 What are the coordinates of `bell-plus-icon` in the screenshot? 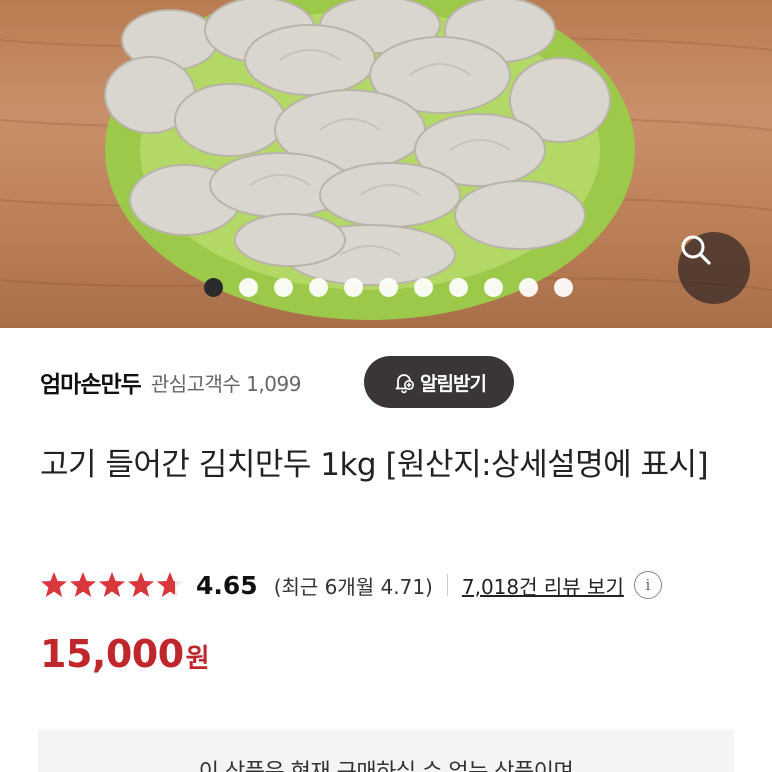 It's located at (405, 384).